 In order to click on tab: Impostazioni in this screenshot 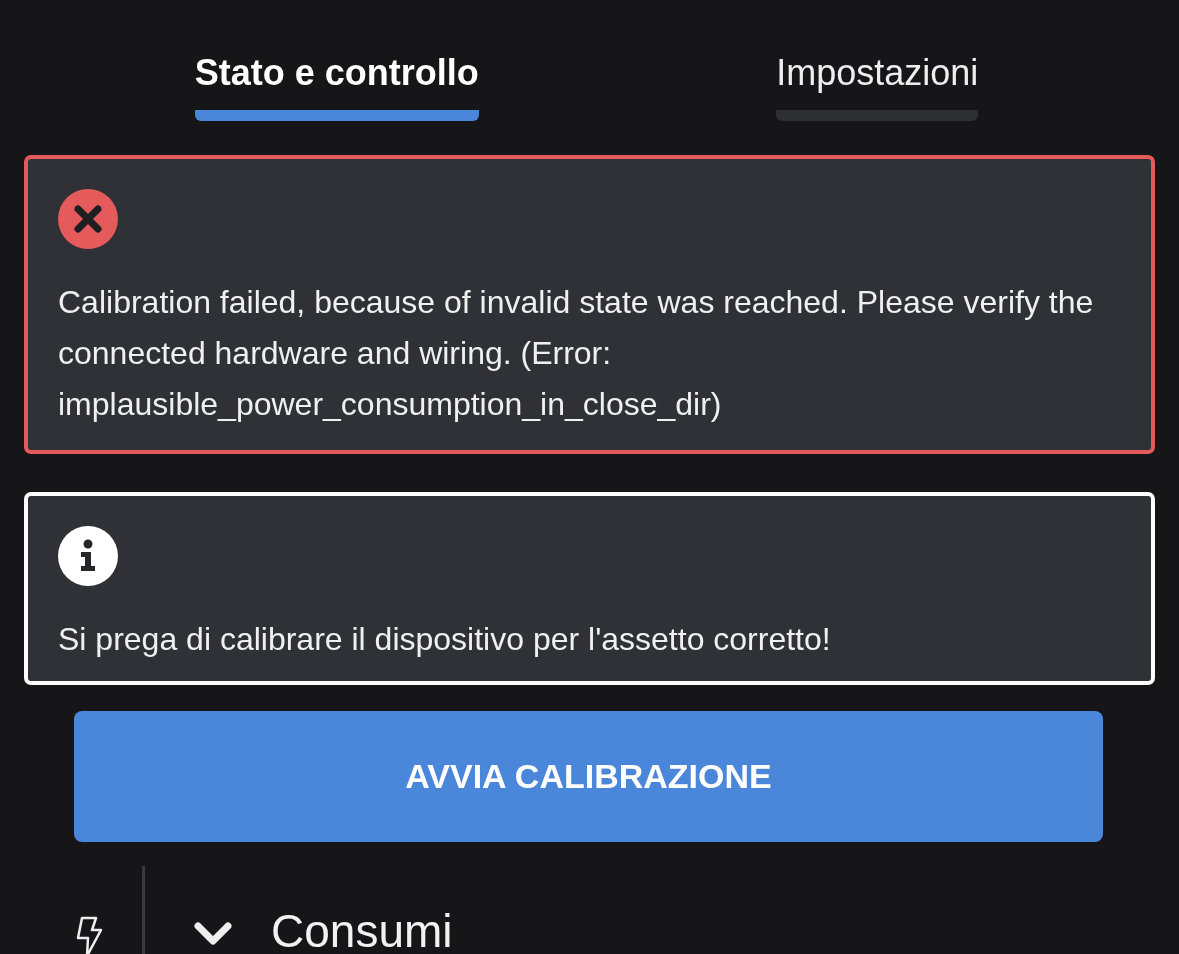, I will do `click(877, 82)`.